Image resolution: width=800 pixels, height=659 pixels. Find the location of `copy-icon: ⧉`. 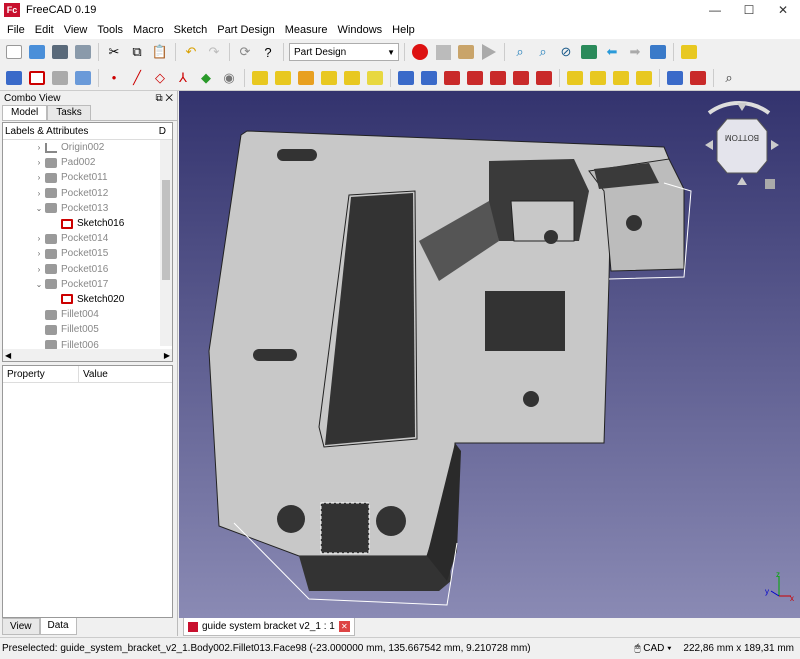

copy-icon: ⧉ is located at coordinates (137, 52).